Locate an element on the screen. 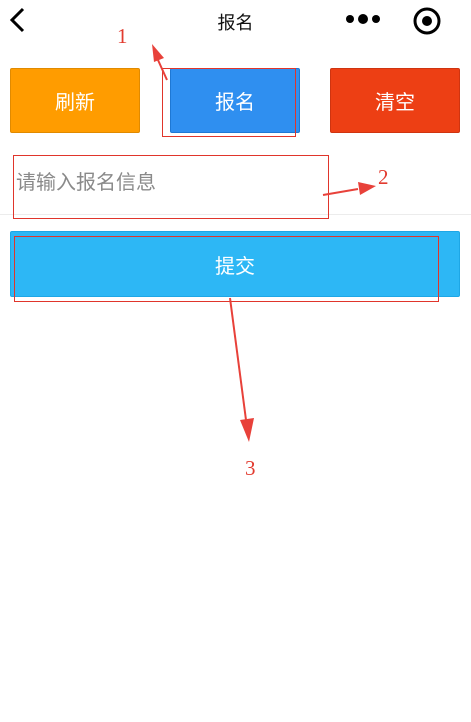 This screenshot has width=471, height=722. navigation-bar: 报名 is located at coordinates (235, 22).